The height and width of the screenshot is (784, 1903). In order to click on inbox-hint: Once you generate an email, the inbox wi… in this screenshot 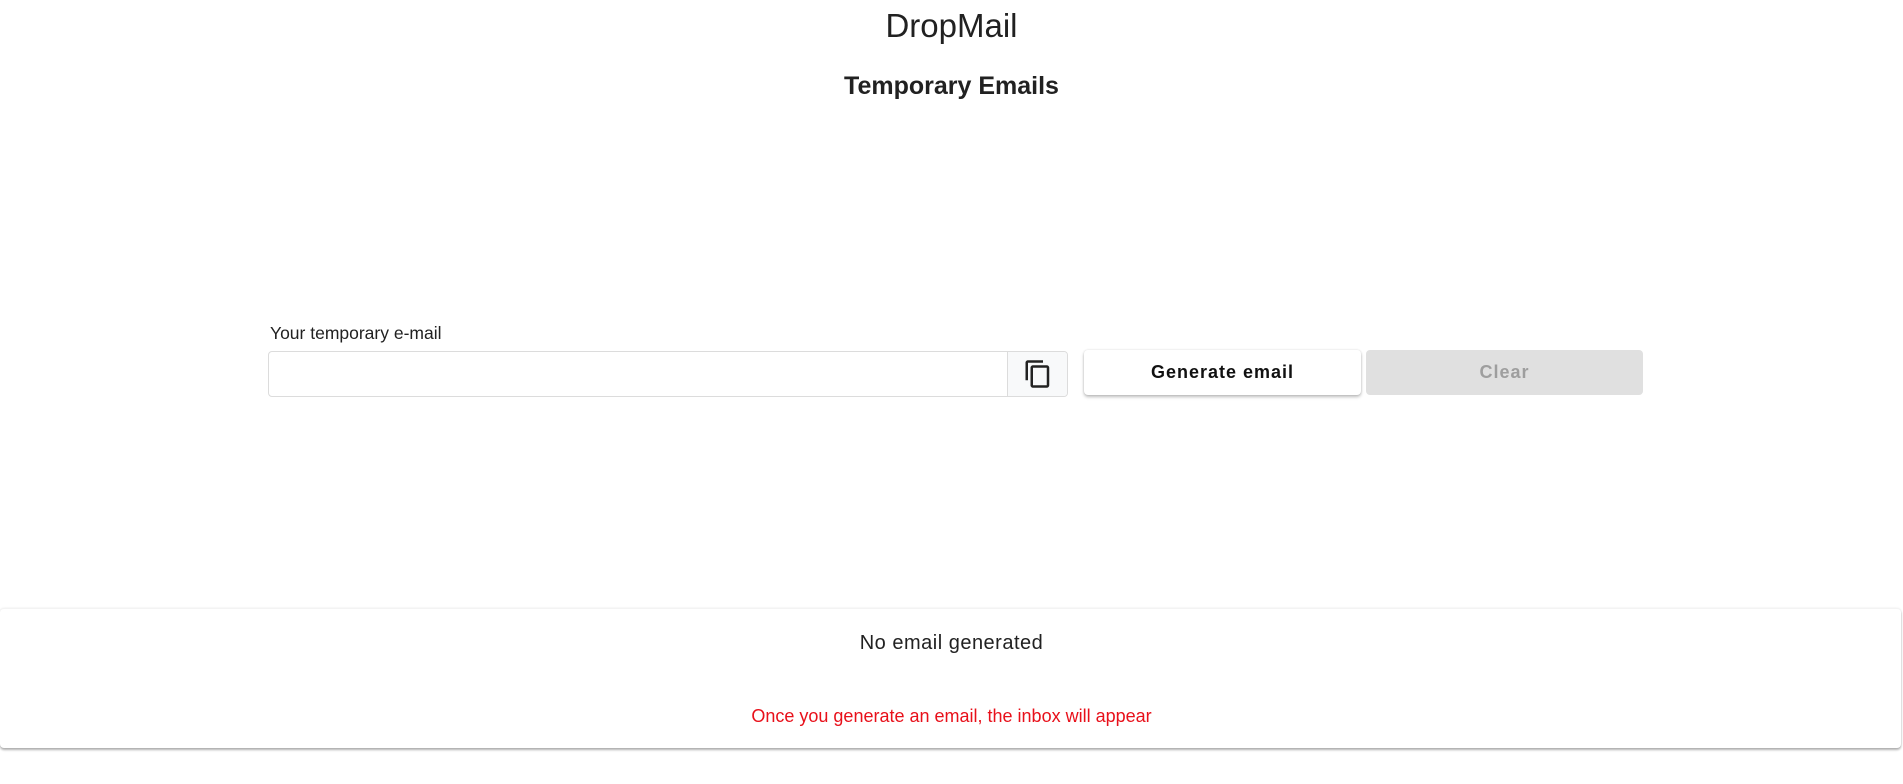, I will do `click(951, 716)`.